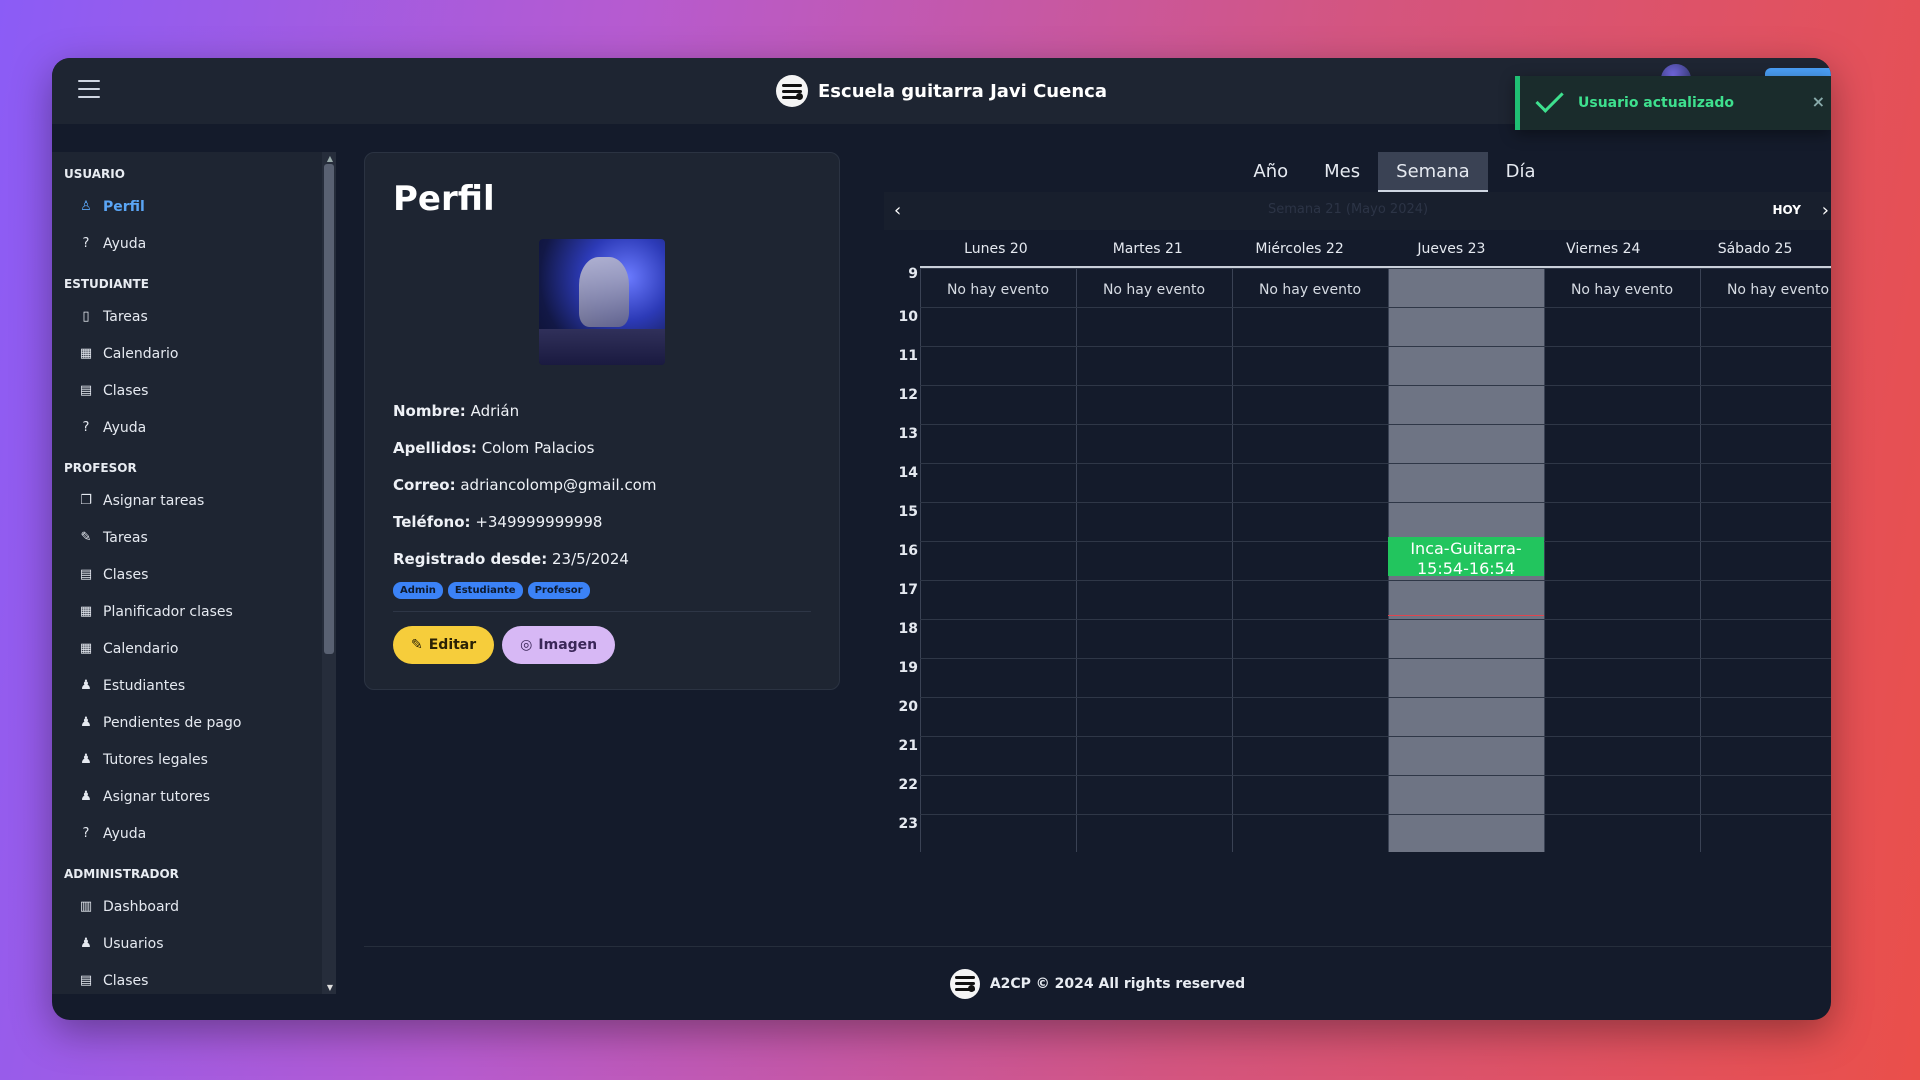  What do you see at coordinates (908, 707) in the screenshot?
I see `hour-label: 20` at bounding box center [908, 707].